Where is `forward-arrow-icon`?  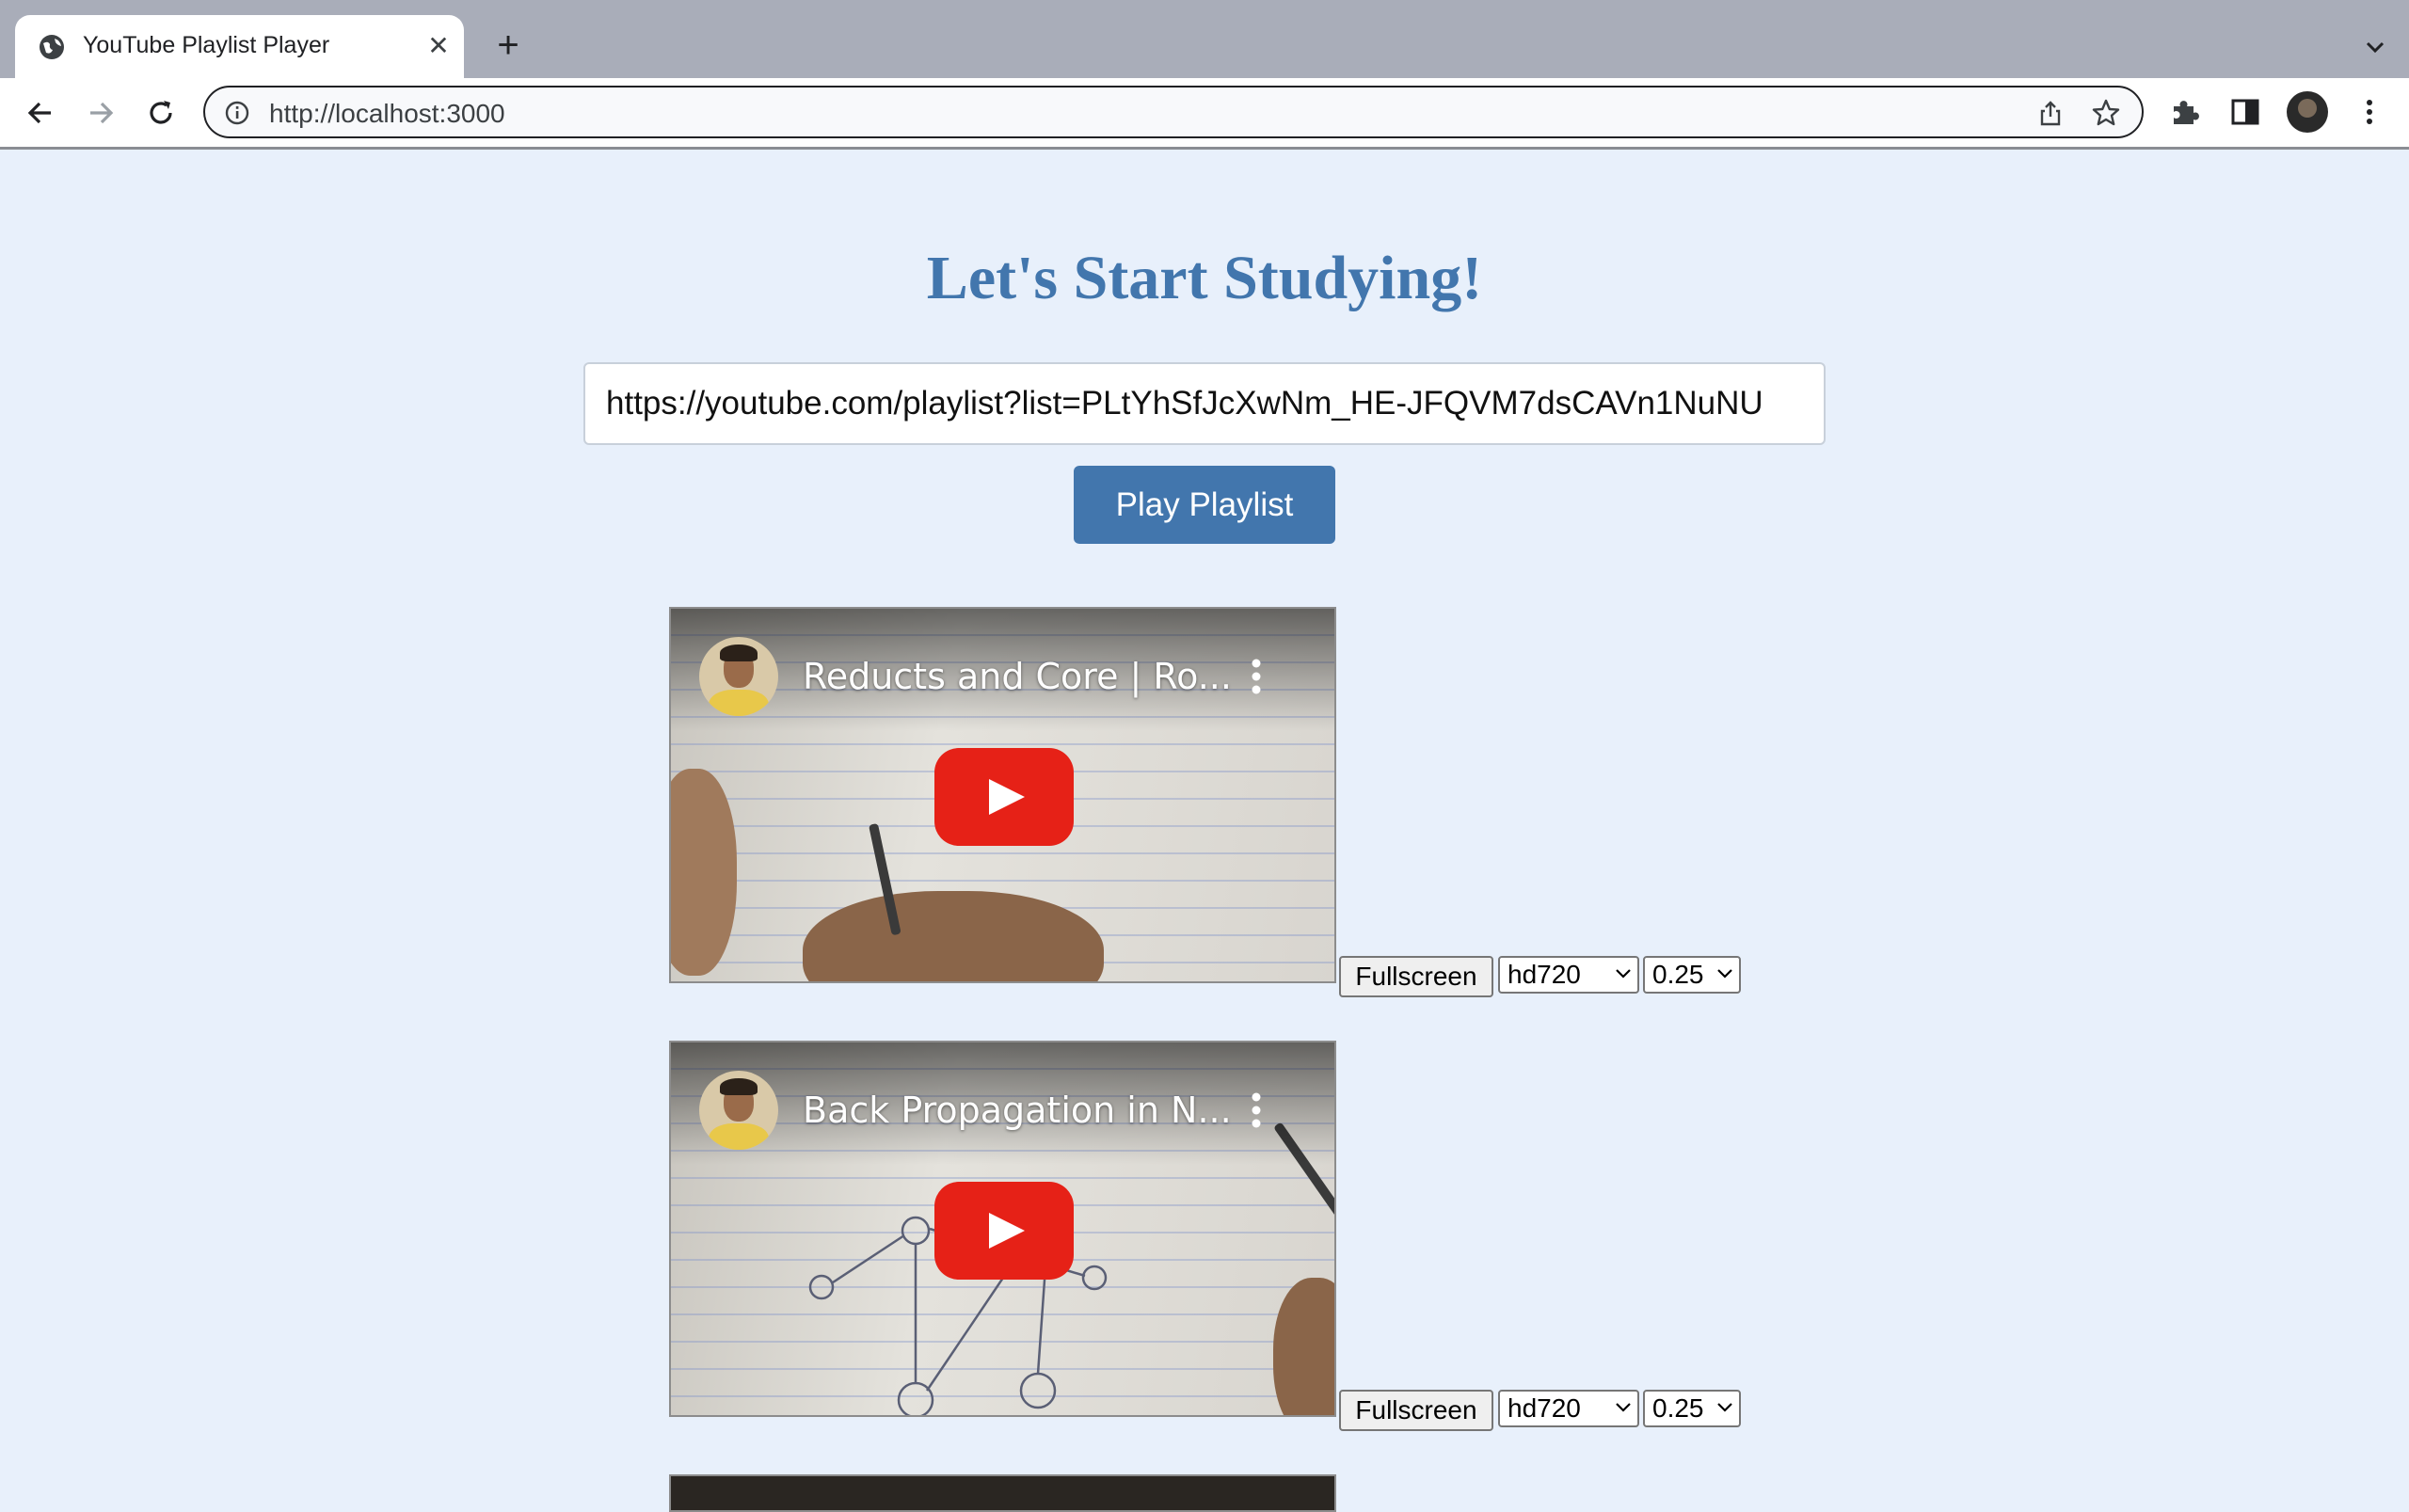 forward-arrow-icon is located at coordinates (101, 113).